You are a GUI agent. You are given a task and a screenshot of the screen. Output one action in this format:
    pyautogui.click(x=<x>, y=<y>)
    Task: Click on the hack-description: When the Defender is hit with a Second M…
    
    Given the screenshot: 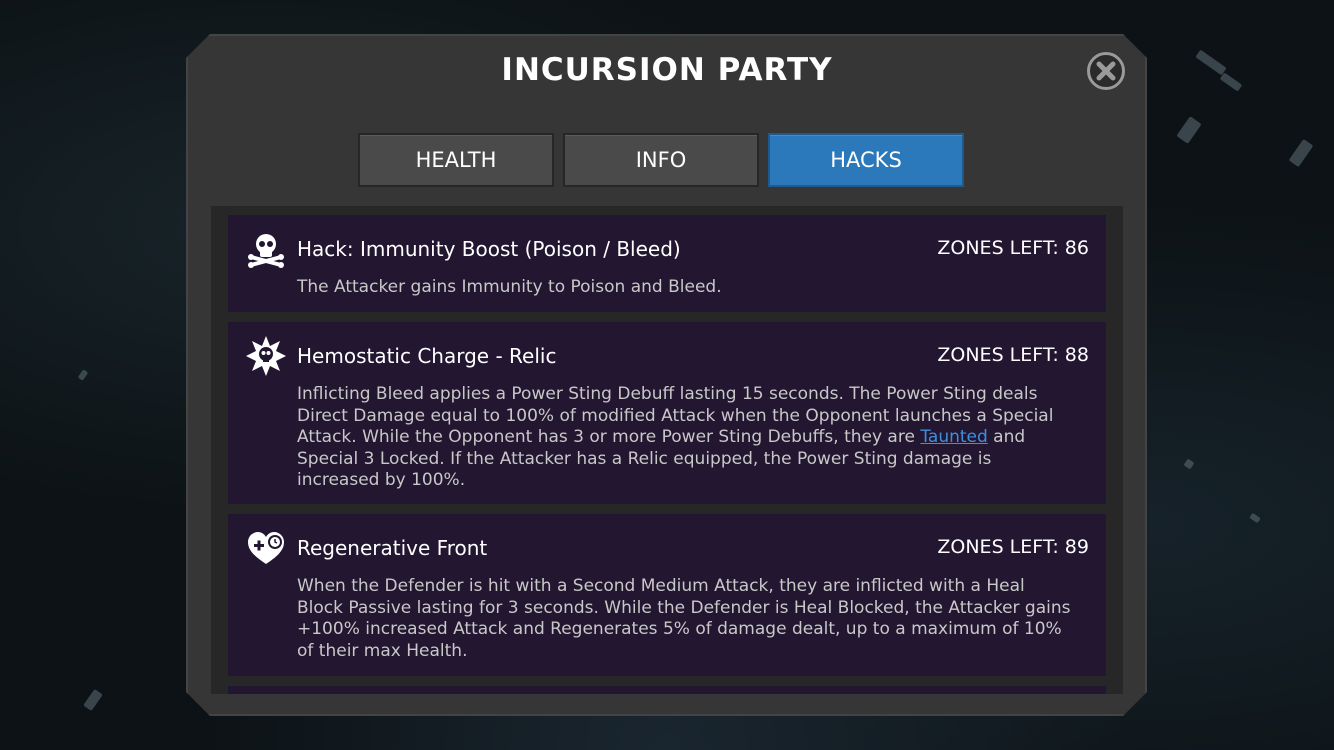 What is the action you would take?
    pyautogui.click(x=684, y=618)
    